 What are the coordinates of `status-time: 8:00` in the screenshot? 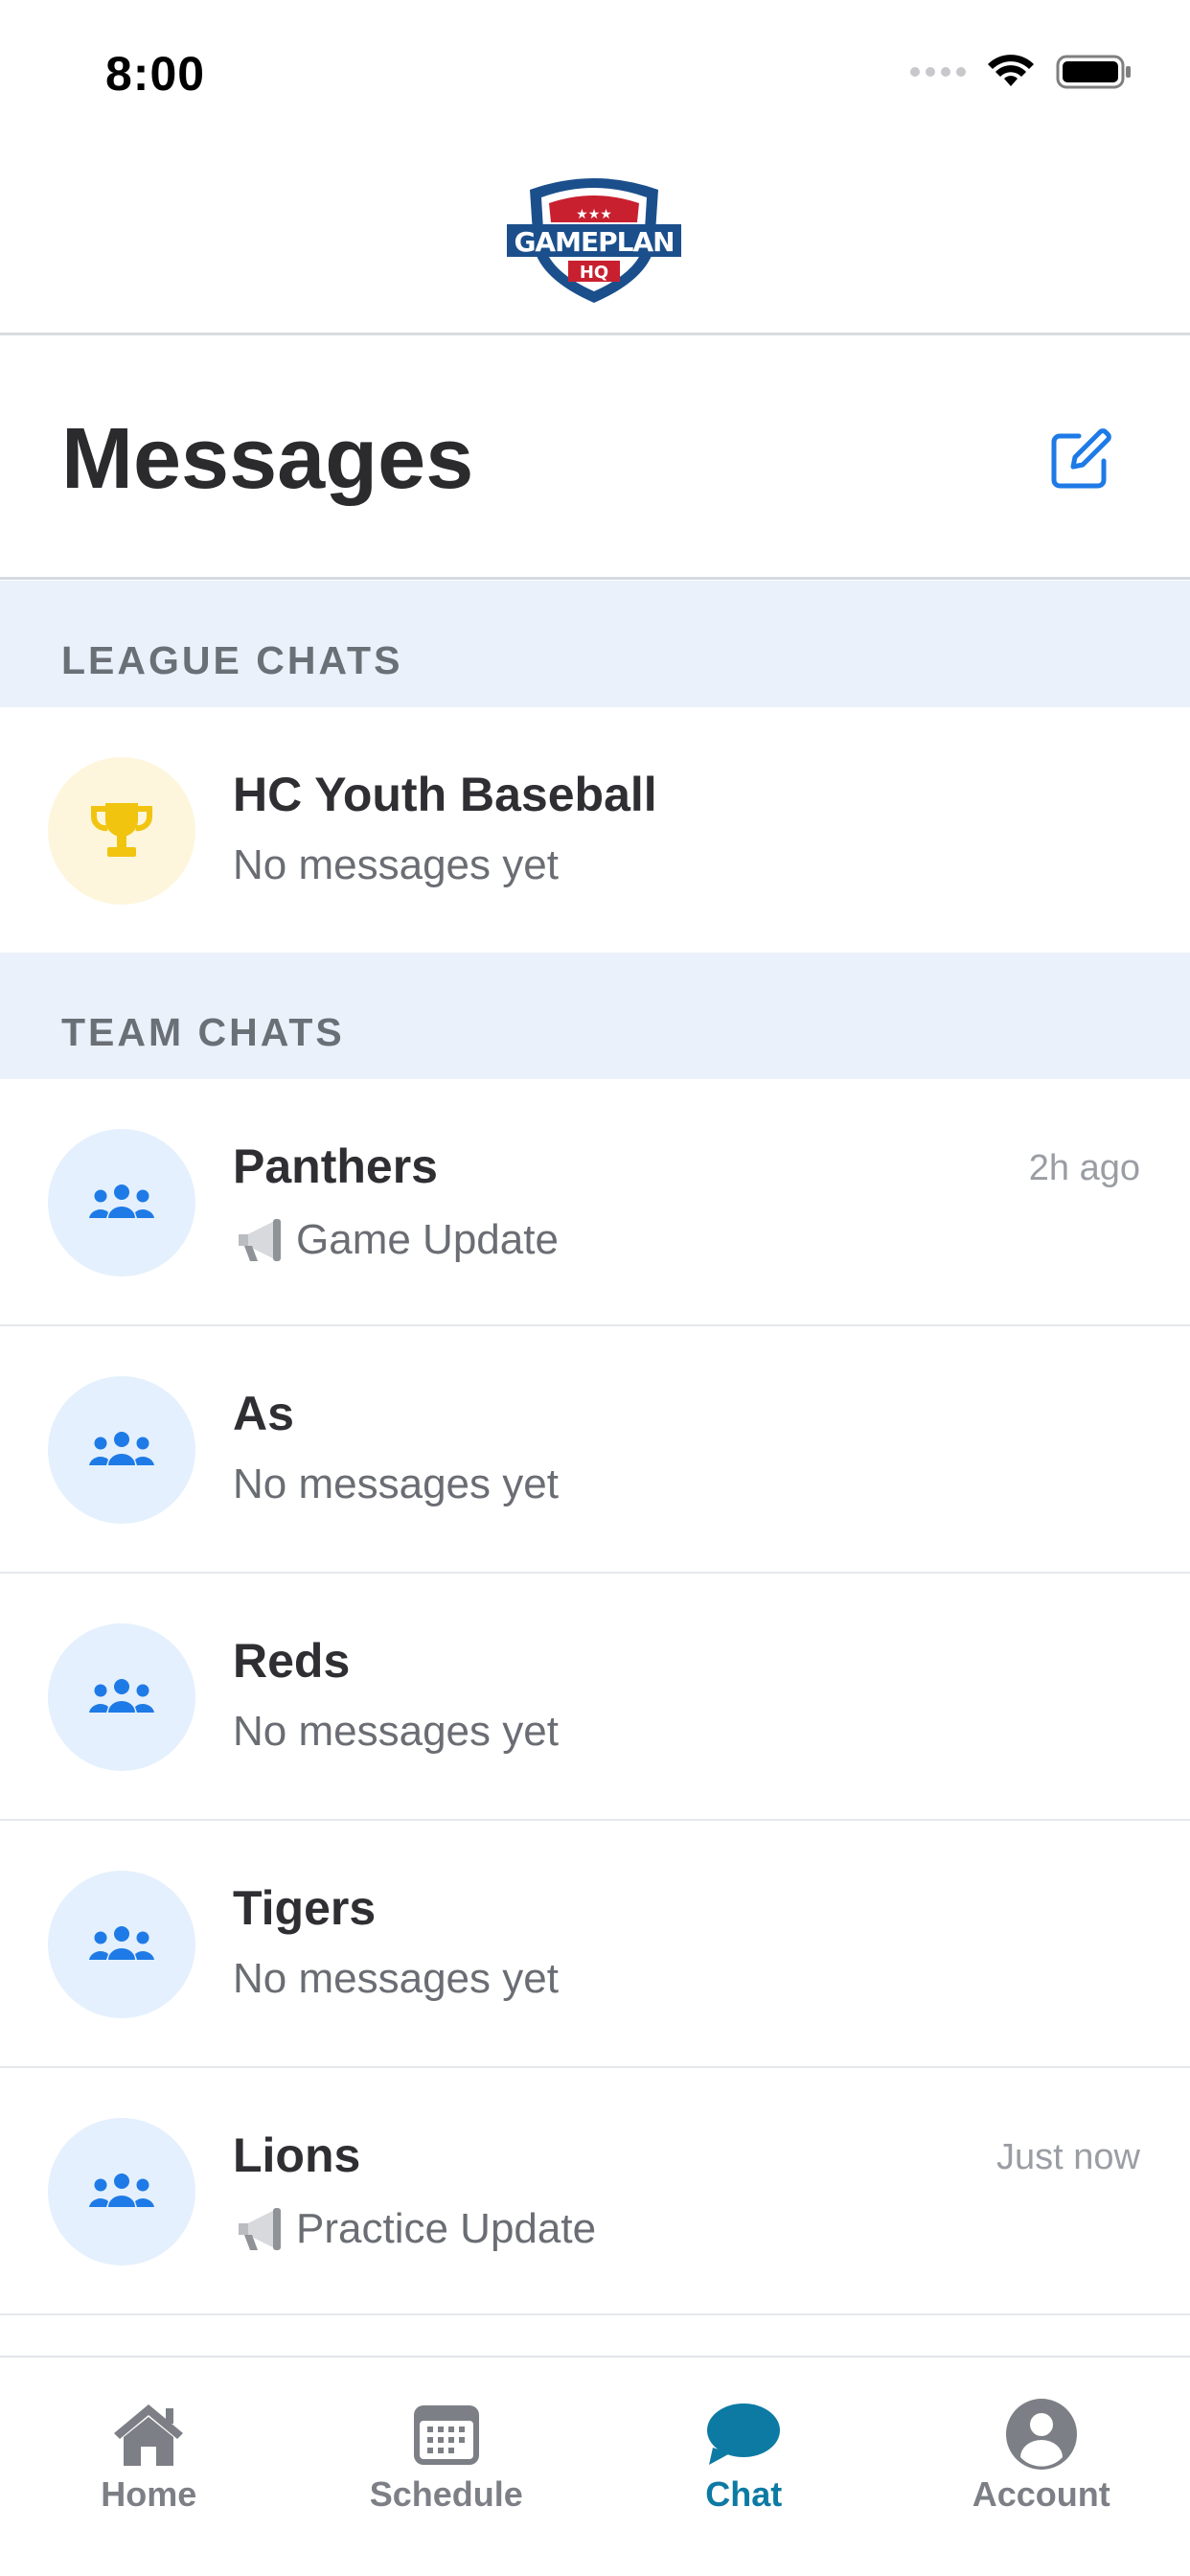 It's located at (155, 74).